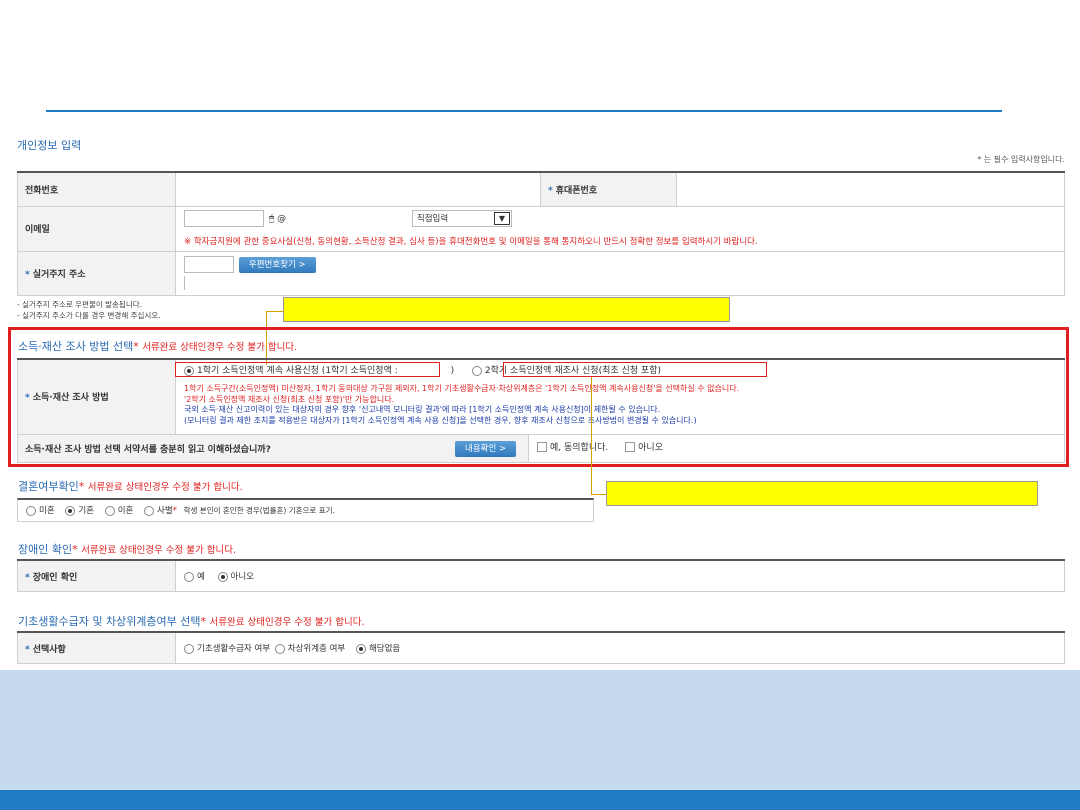 Image resolution: width=1080 pixels, height=810 pixels. Describe the element at coordinates (118, 510) in the screenshot. I see `marriage-option-divorced: 이혼` at that location.